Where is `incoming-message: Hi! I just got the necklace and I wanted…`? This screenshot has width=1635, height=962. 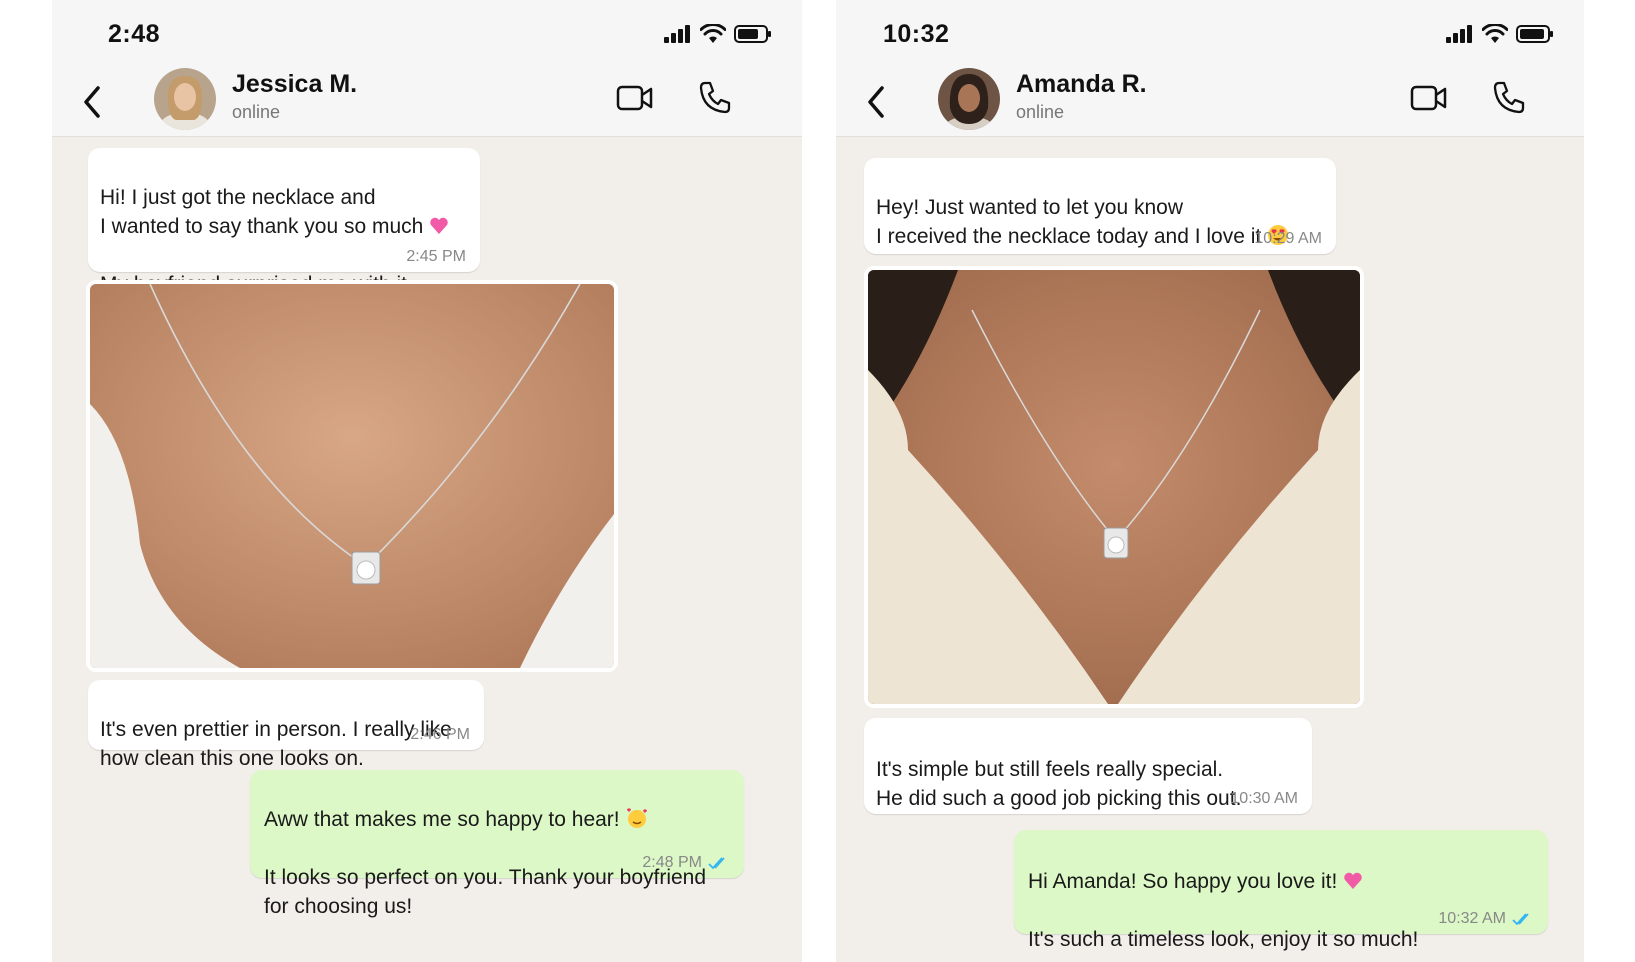
incoming-message: Hi! I just got the necklace and I wanted… is located at coordinates (284, 236).